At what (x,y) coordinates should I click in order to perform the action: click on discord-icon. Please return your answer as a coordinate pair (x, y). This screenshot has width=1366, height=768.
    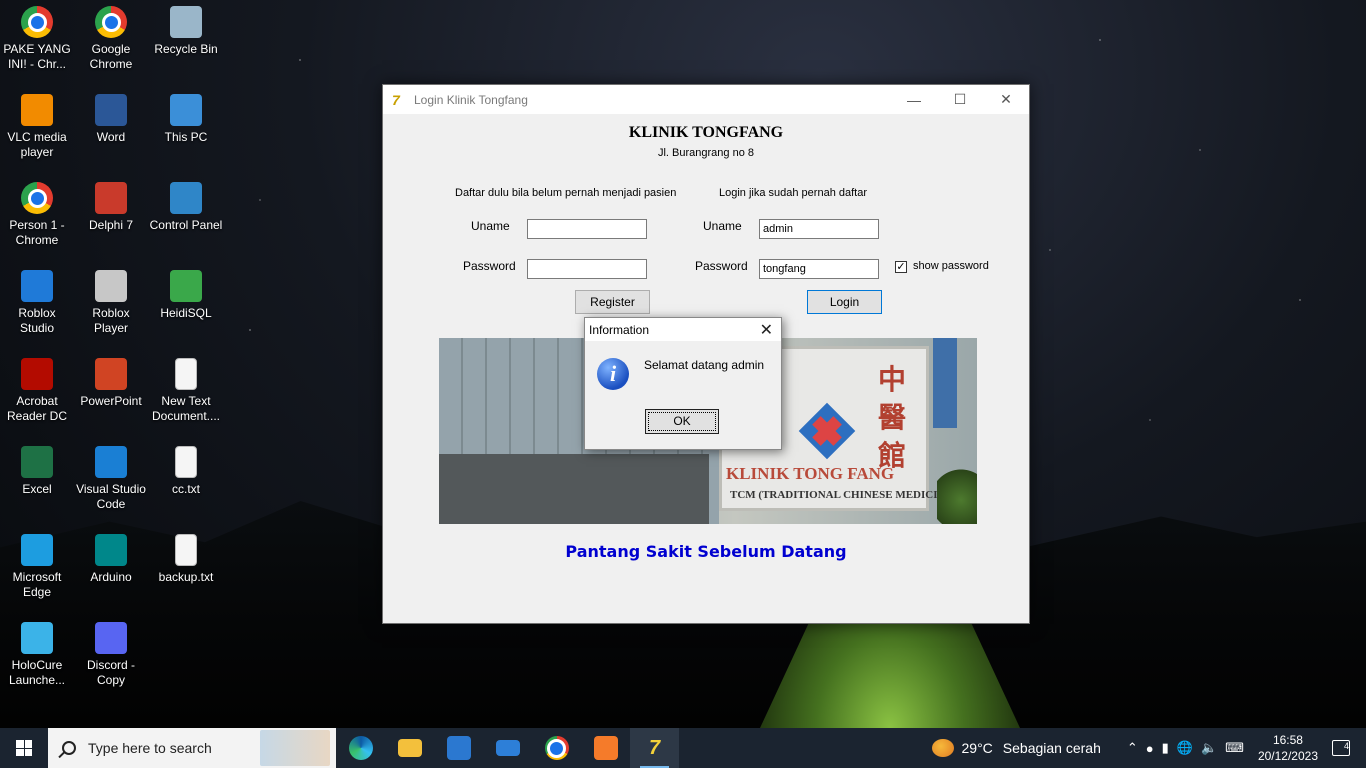
    Looking at the image, I should click on (111, 638).